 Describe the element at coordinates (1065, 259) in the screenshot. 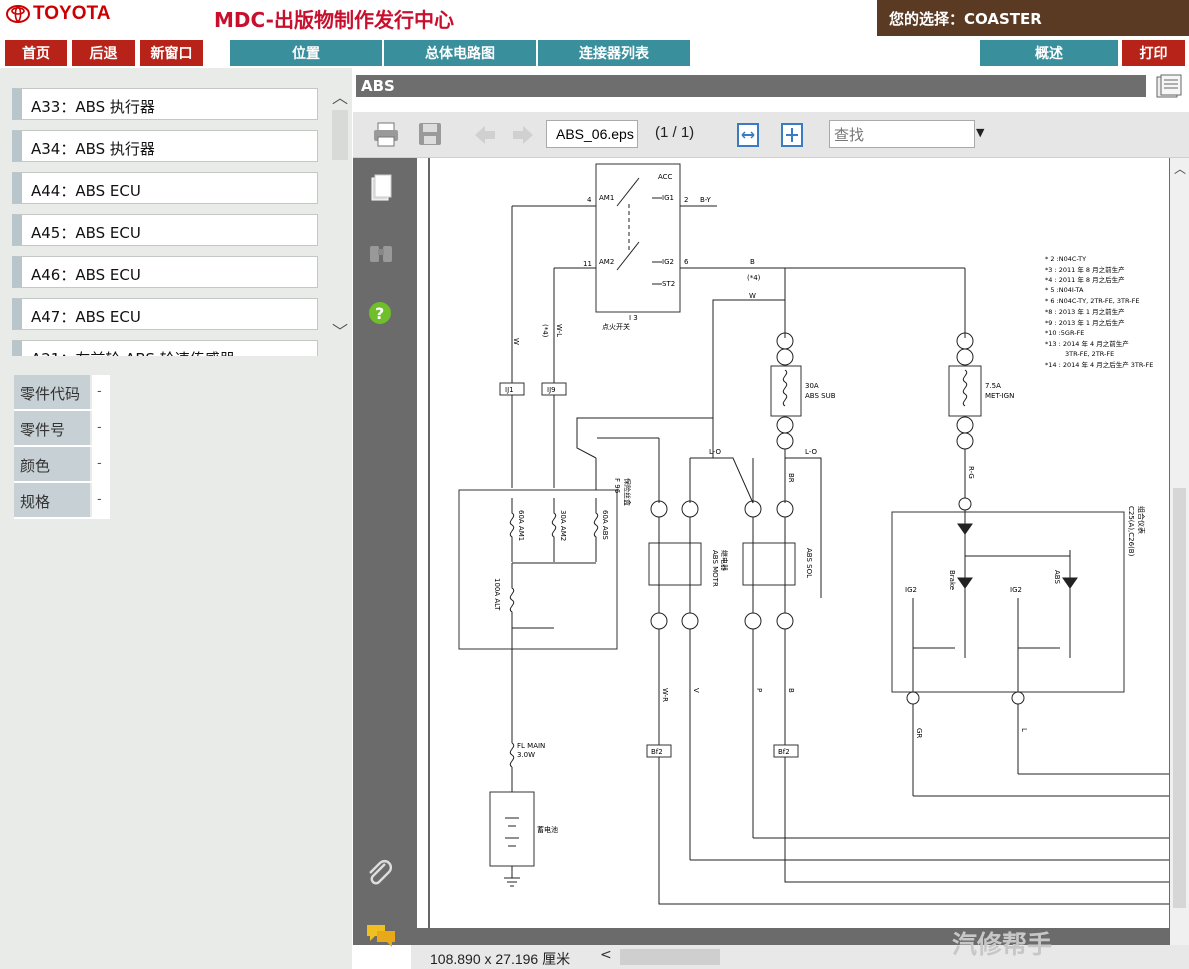

I see `svg-text: * 2 :N04C-TY` at that location.